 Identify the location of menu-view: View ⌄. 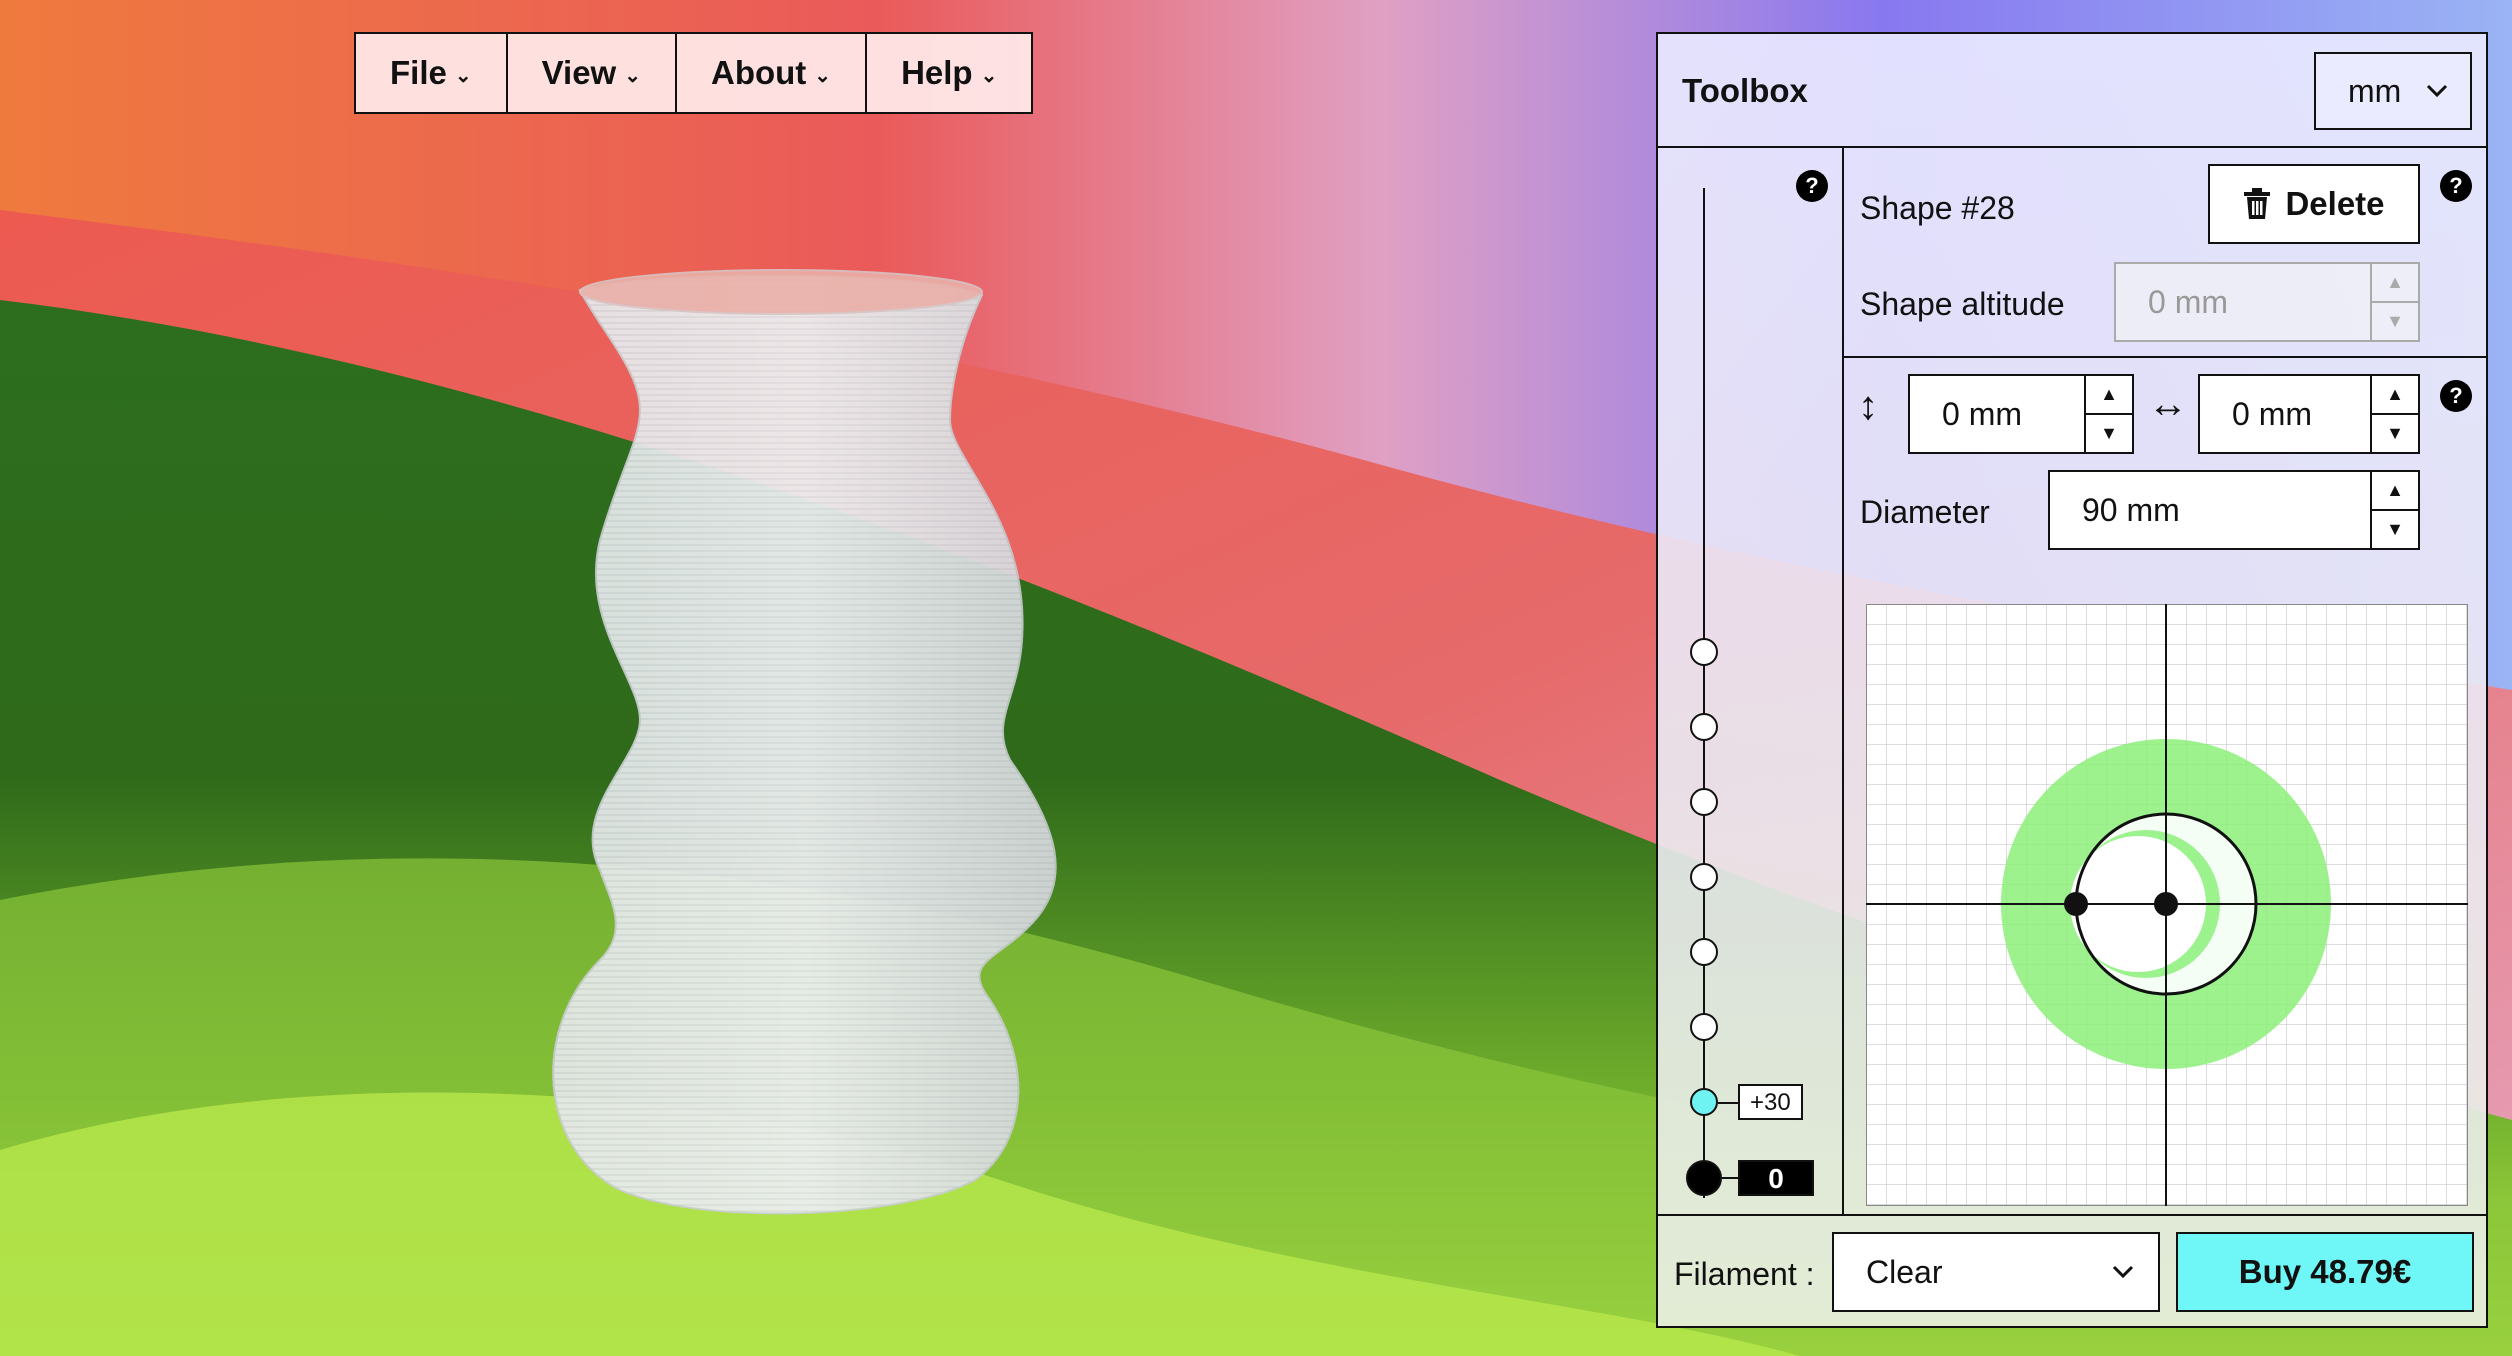
(592, 73).